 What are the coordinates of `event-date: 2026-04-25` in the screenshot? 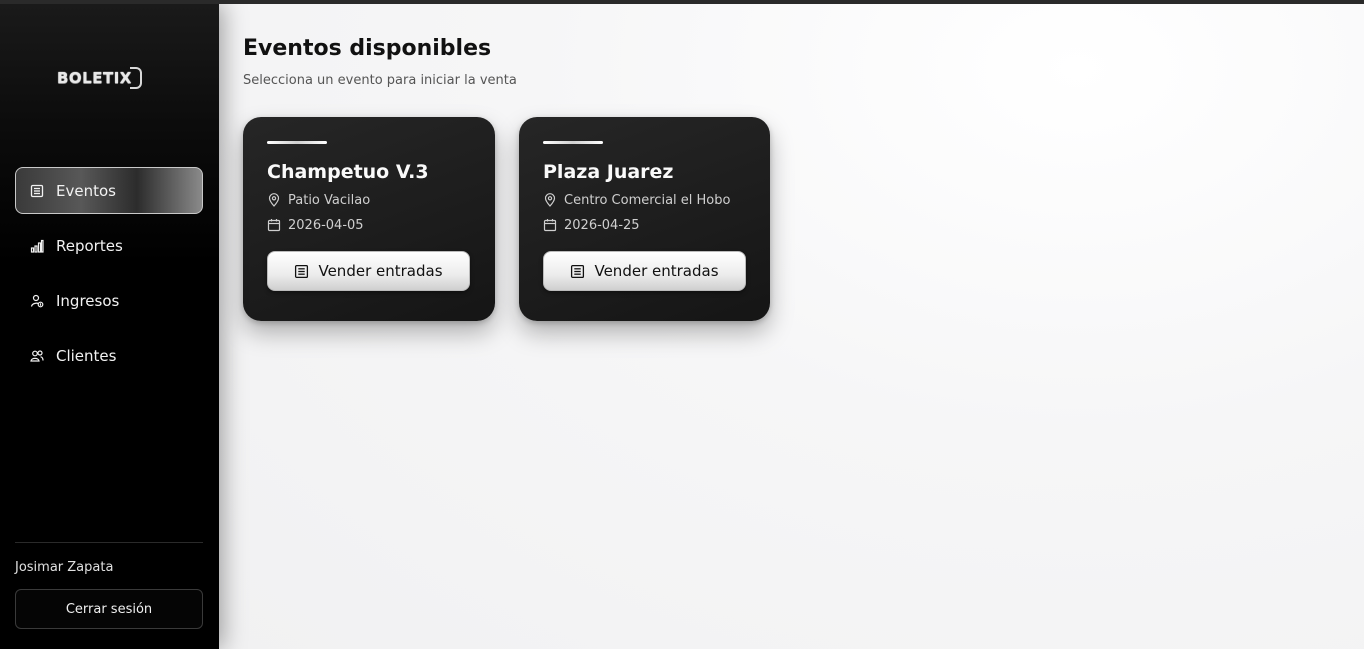 It's located at (644, 225).